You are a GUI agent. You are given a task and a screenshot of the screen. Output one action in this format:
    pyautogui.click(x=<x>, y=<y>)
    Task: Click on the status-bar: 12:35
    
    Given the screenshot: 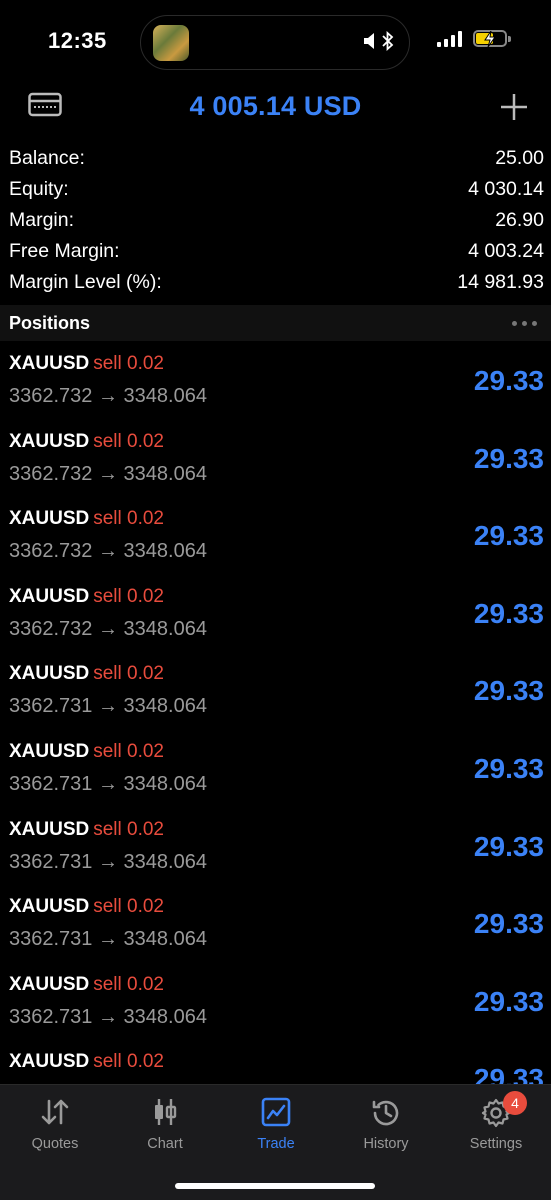 What is the action you would take?
    pyautogui.click(x=275, y=40)
    